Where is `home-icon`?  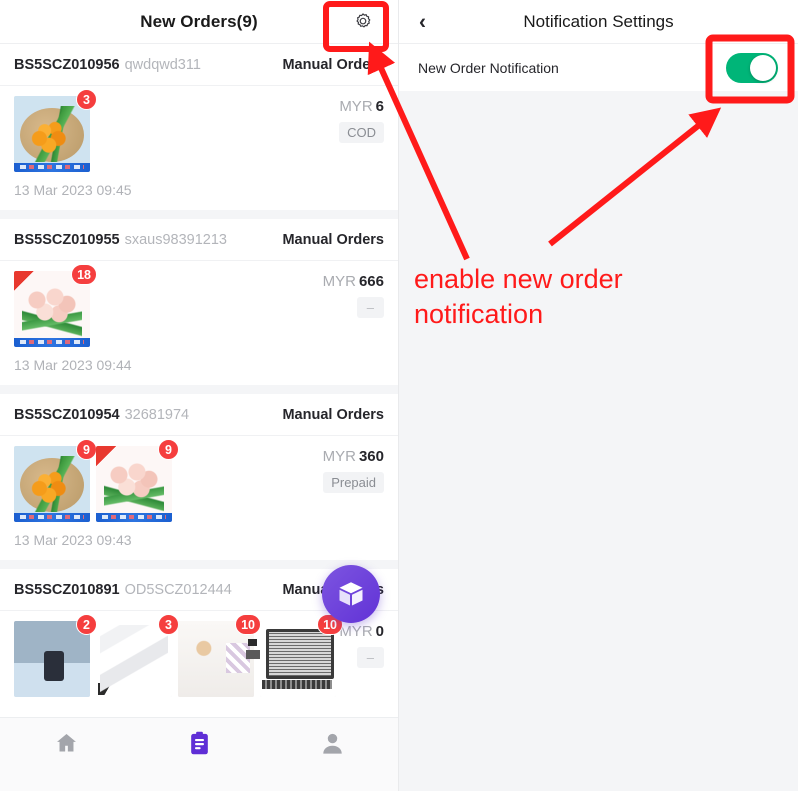 home-icon is located at coordinates (66, 742).